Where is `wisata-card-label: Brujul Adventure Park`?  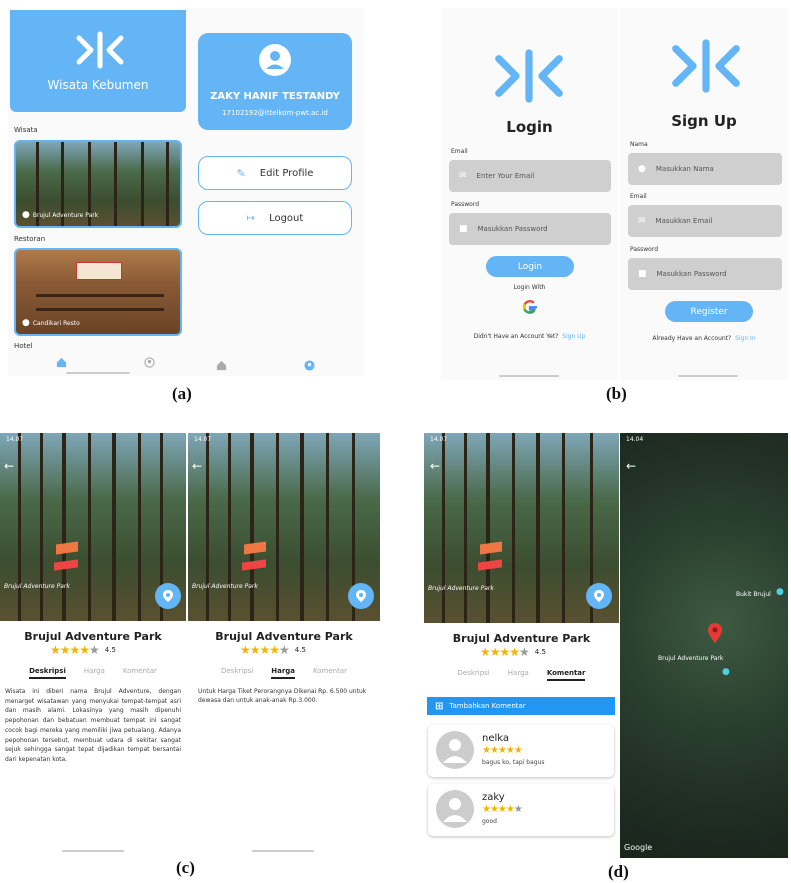
wisata-card-label: Brujul Adventure Park is located at coordinates (65, 215).